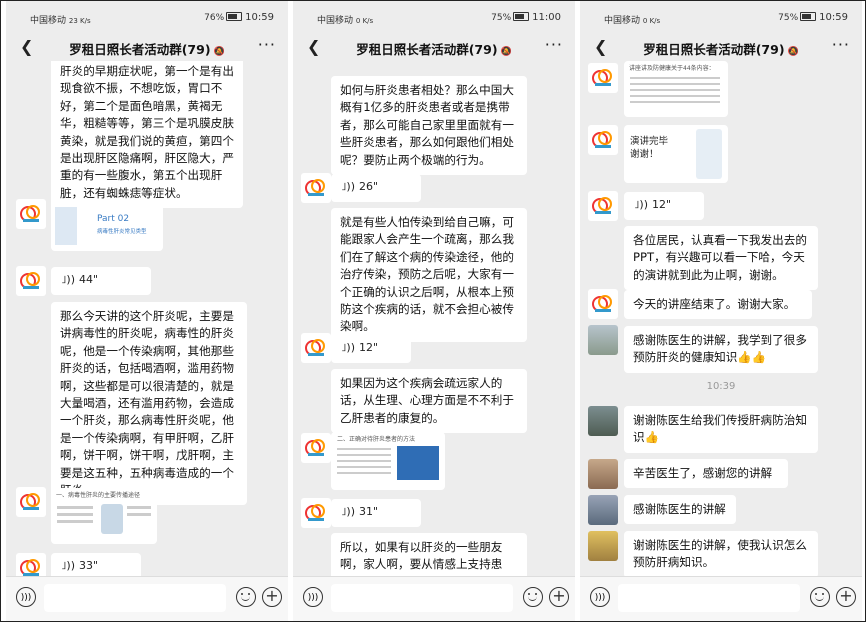 The width and height of the screenshot is (868, 624). Describe the element at coordinates (418, 463) in the screenshot. I see `slide-blue-panel` at that location.